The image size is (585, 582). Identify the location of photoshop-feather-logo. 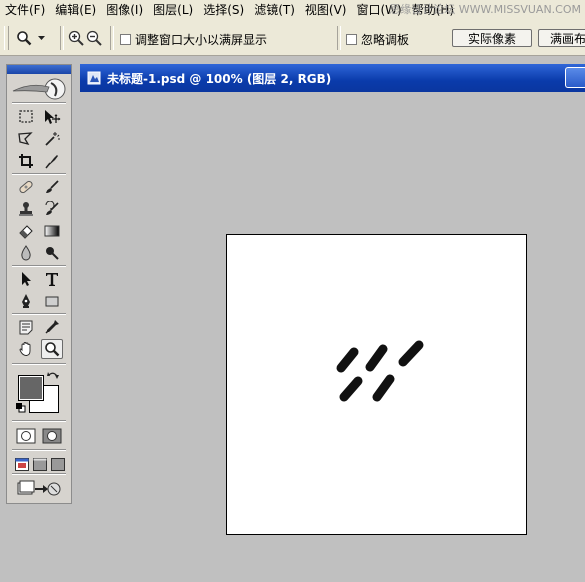
(39, 89).